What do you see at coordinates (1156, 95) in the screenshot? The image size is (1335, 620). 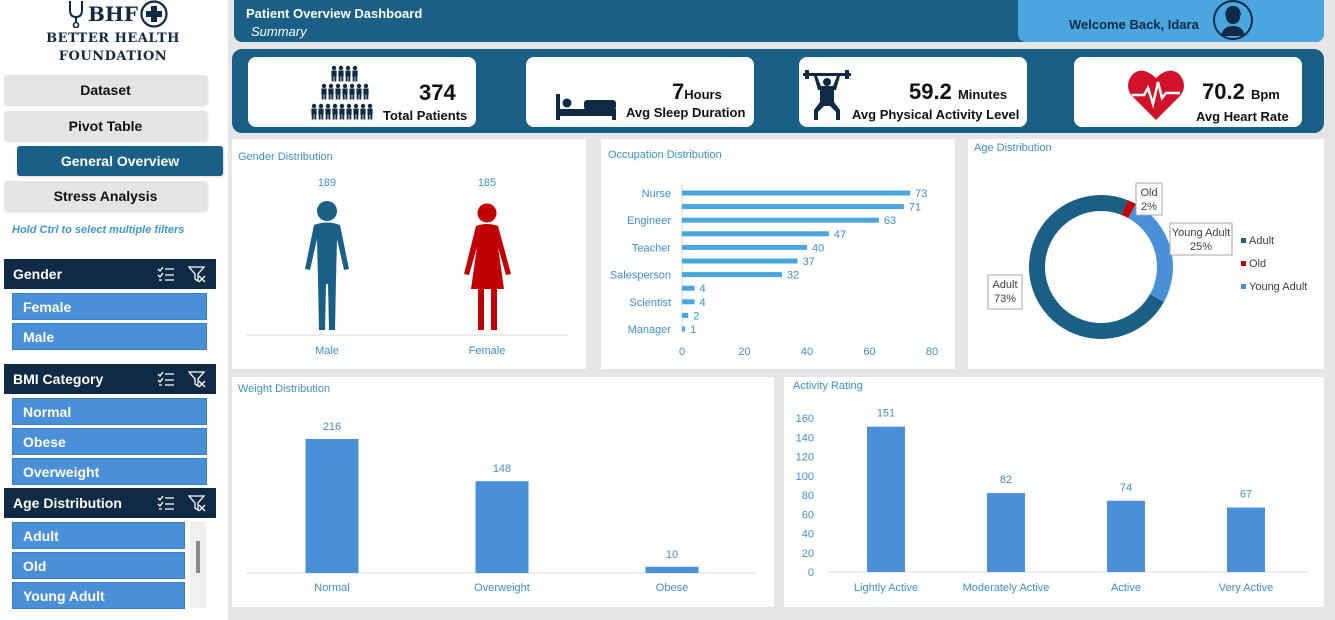 I see `heart-rate-icon` at bounding box center [1156, 95].